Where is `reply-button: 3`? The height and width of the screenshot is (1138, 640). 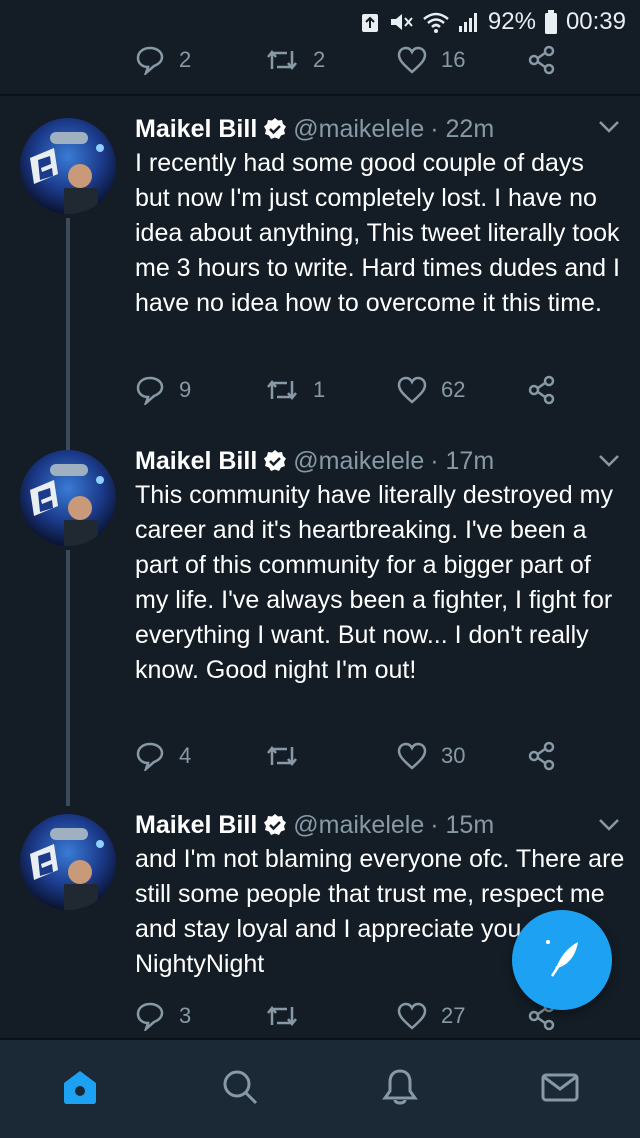
reply-button: 3 is located at coordinates (163, 1016).